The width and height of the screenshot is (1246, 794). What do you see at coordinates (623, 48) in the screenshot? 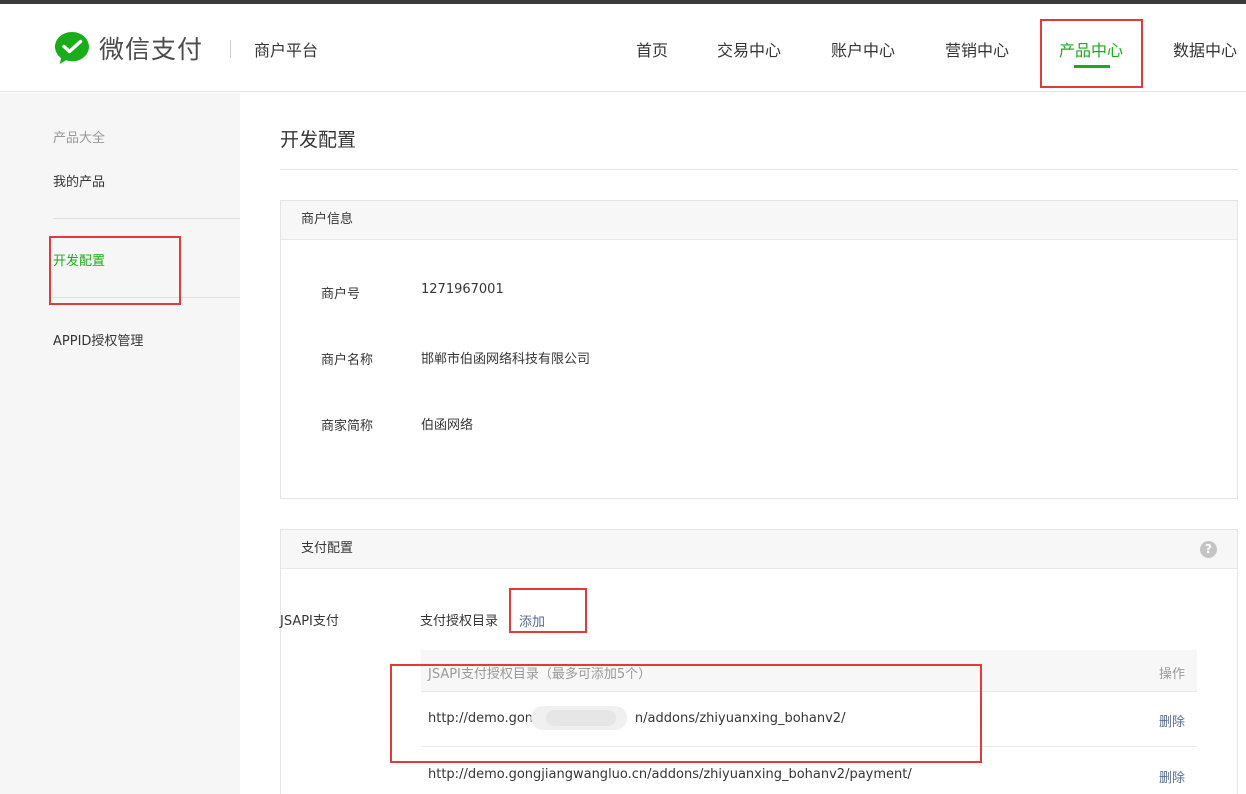
I see `top-header: 微信支付 商户平台 首页 交易中心 账户中心 营销中心 产品中心 数据中心` at bounding box center [623, 48].